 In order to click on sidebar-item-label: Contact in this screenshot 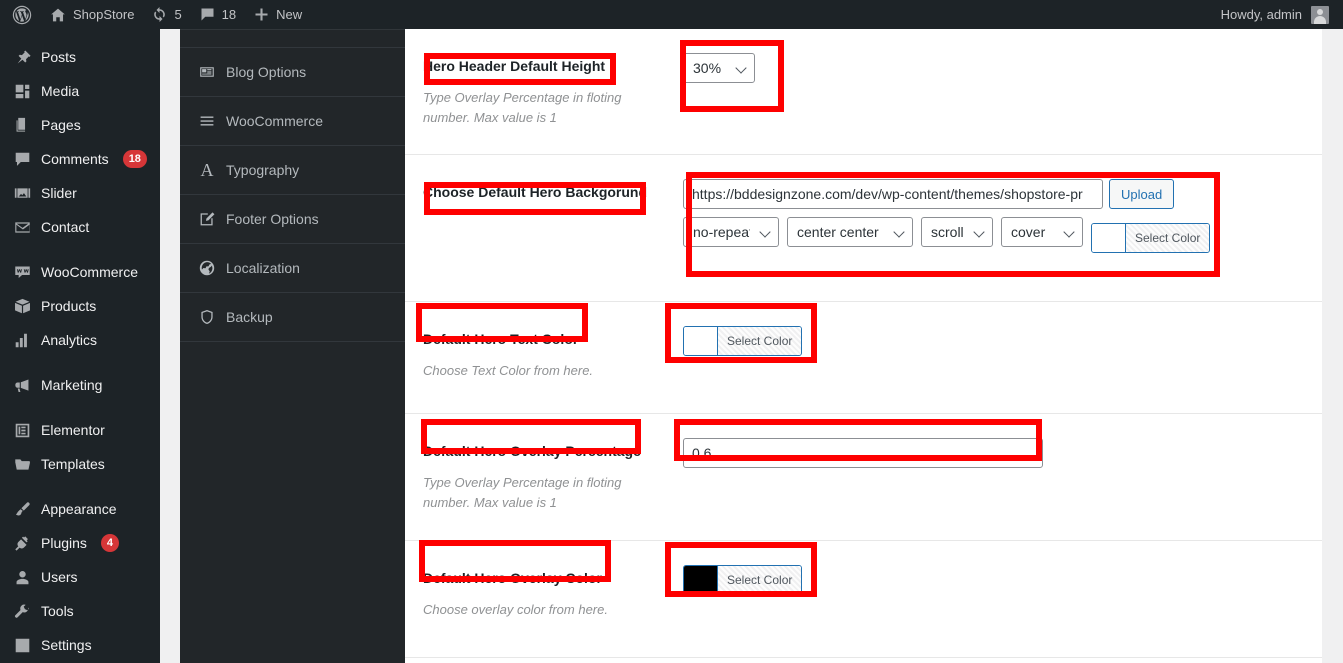, I will do `click(65, 227)`.